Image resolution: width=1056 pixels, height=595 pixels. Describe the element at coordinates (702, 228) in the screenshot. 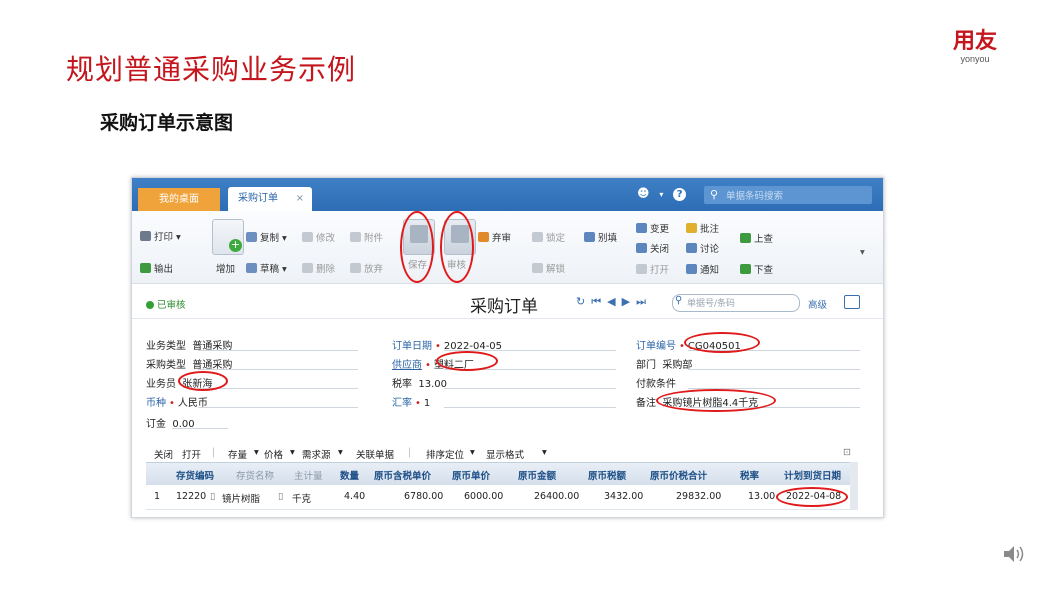

I see `annotate-button: 批注` at that location.